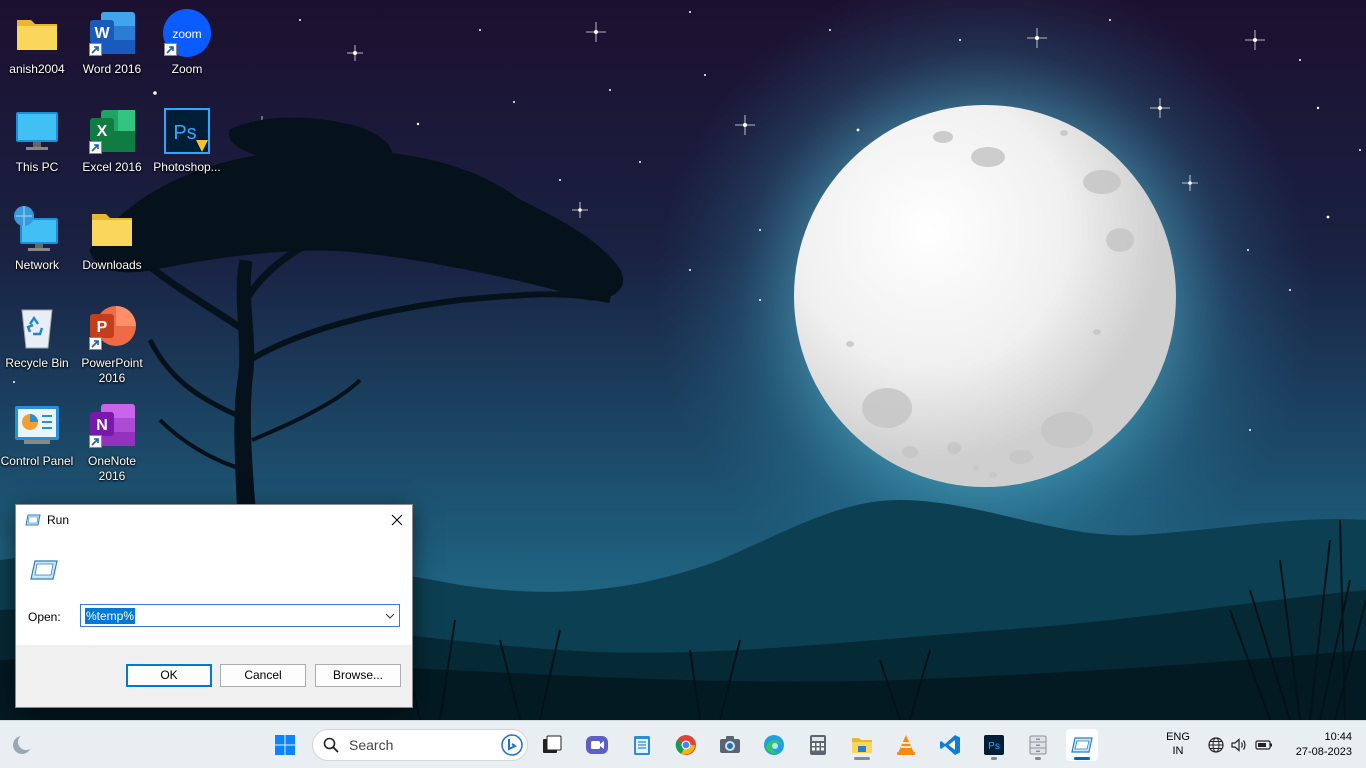  I want to click on taskbar: Search Ps ENG IN 10:44 27-08-2023, so click(683, 744).